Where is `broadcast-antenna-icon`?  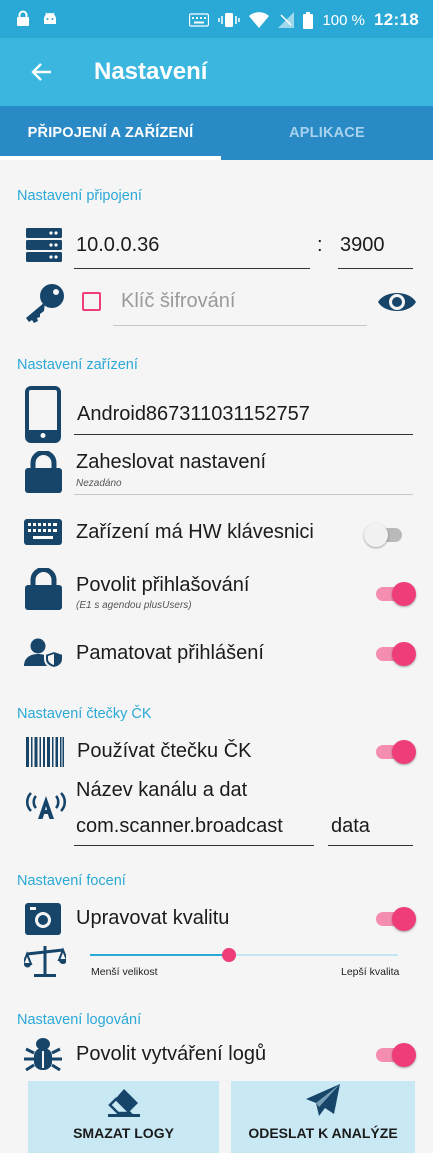
broadcast-antenna-icon is located at coordinates (46, 805).